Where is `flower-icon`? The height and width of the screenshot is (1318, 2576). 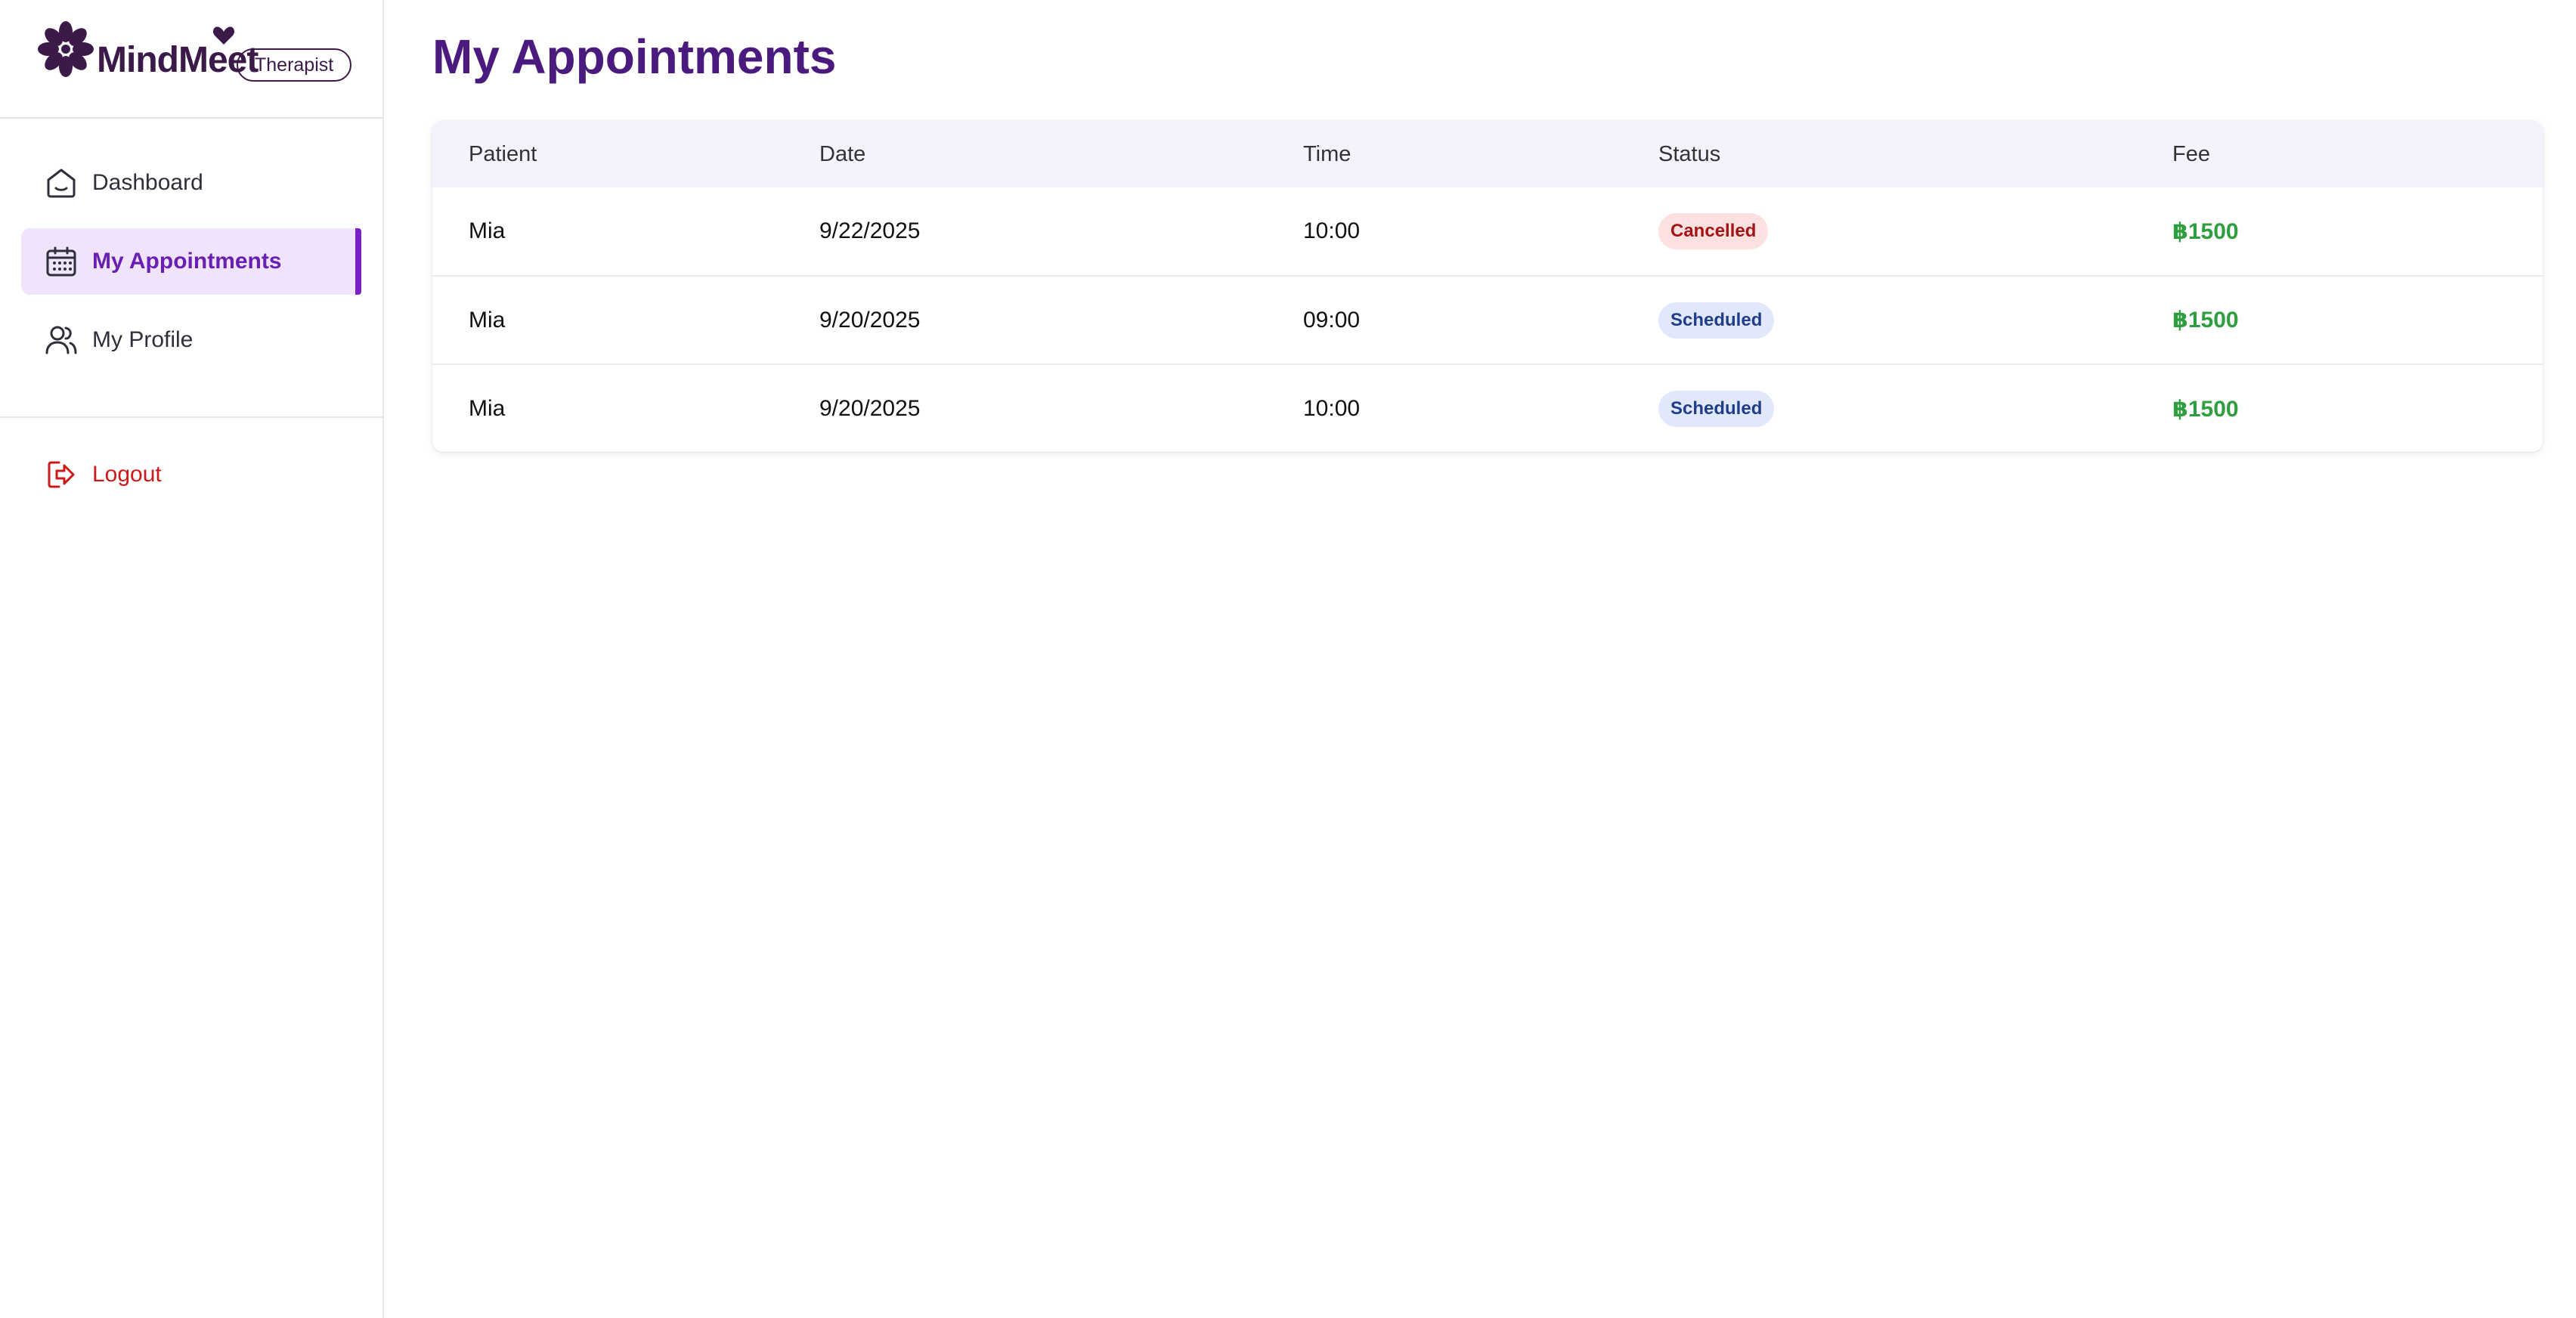 flower-icon is located at coordinates (66, 49).